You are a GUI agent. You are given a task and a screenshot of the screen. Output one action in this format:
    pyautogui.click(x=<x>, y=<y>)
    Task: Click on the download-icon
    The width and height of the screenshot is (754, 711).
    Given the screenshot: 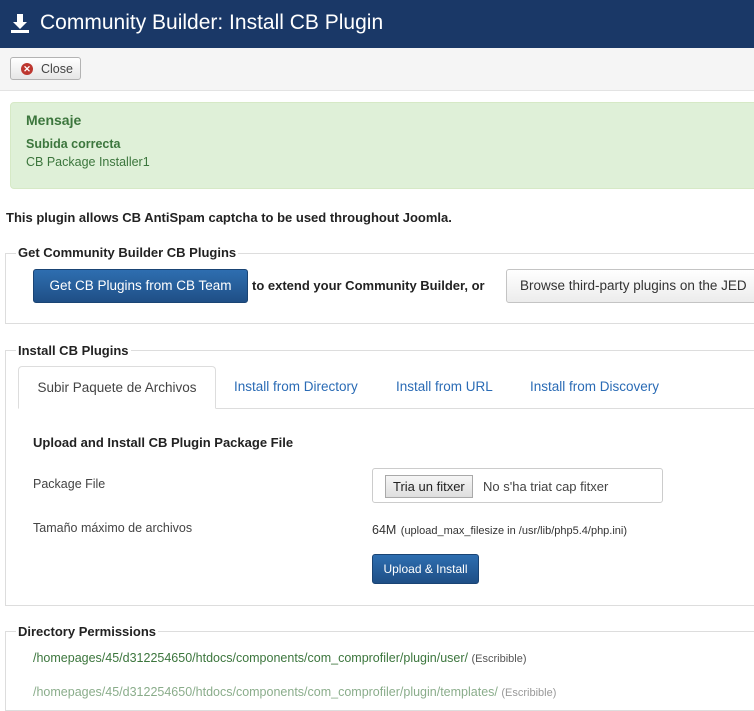 What is the action you would take?
    pyautogui.click(x=20, y=23)
    